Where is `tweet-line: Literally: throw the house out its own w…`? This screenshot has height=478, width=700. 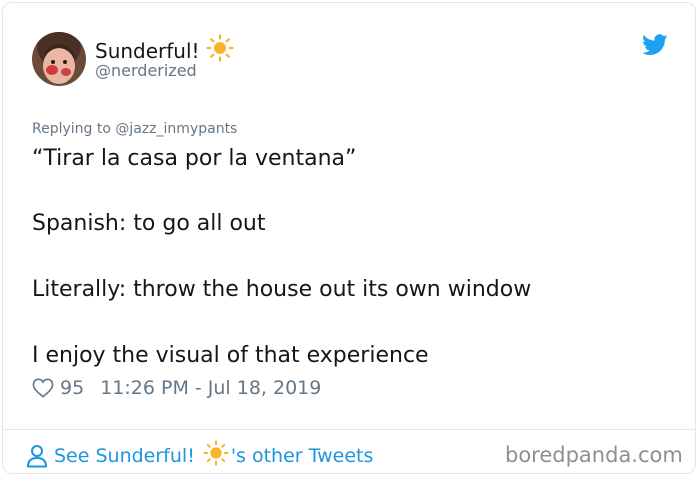
tweet-line: Literally: throw the house out its own w… is located at coordinates (282, 289).